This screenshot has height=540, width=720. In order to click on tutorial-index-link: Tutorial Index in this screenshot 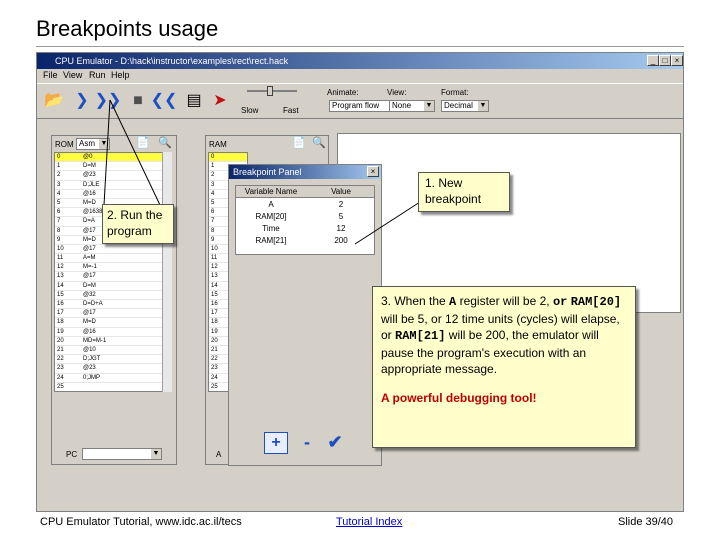, I will do `click(369, 522)`.